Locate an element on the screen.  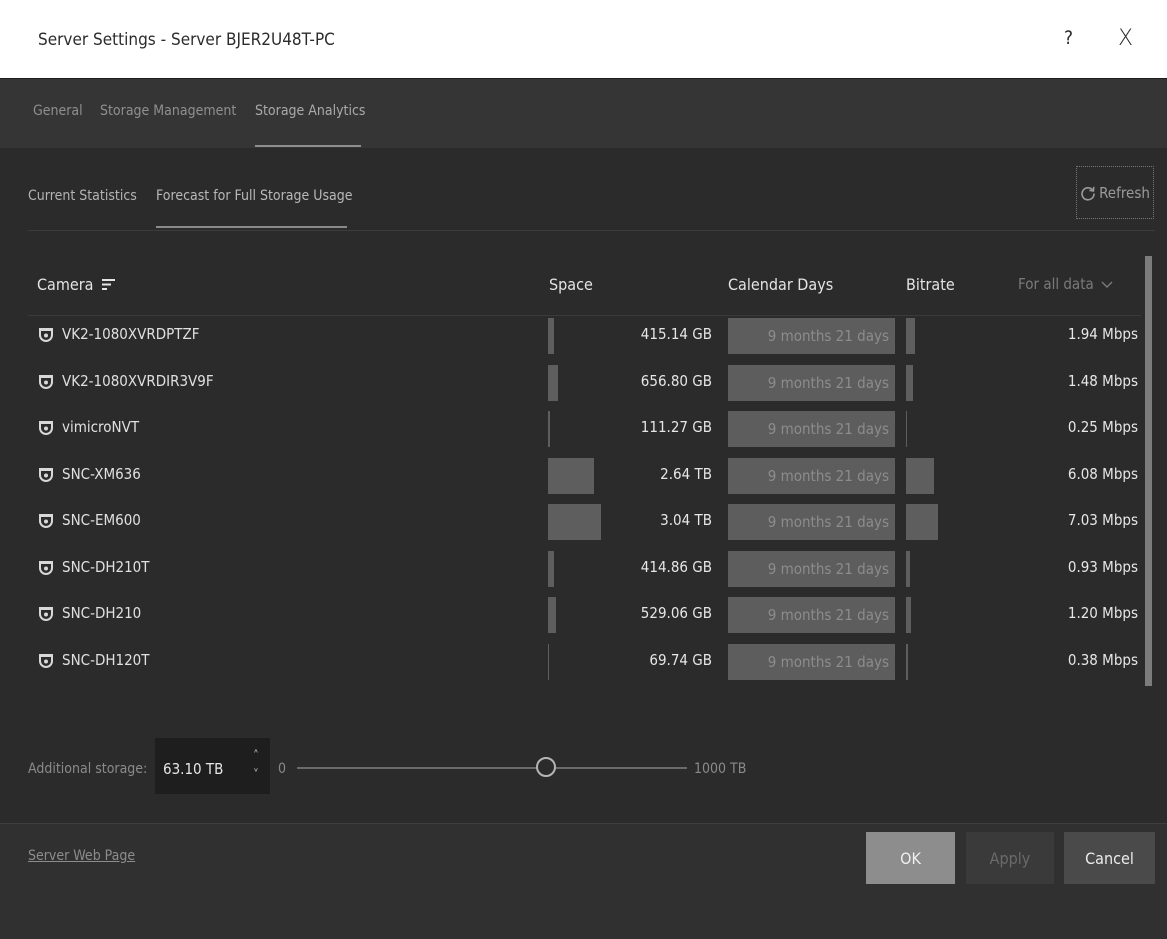
active-subtab-indicator is located at coordinates (251, 227).